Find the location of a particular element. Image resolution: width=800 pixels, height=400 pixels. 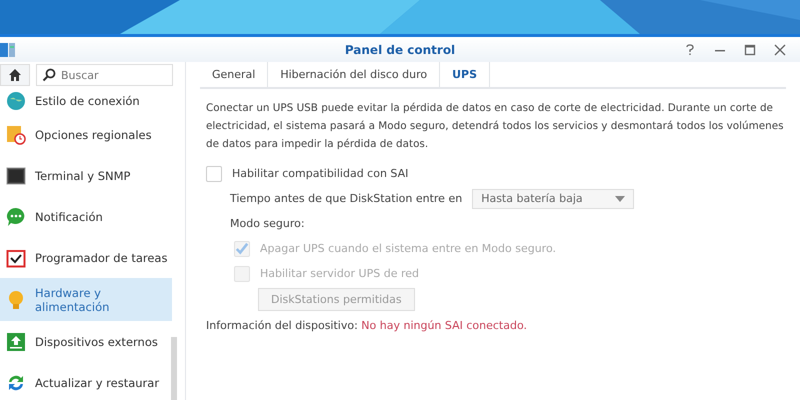

sidebar-item: Actualizar y restaurar is located at coordinates (86, 381).